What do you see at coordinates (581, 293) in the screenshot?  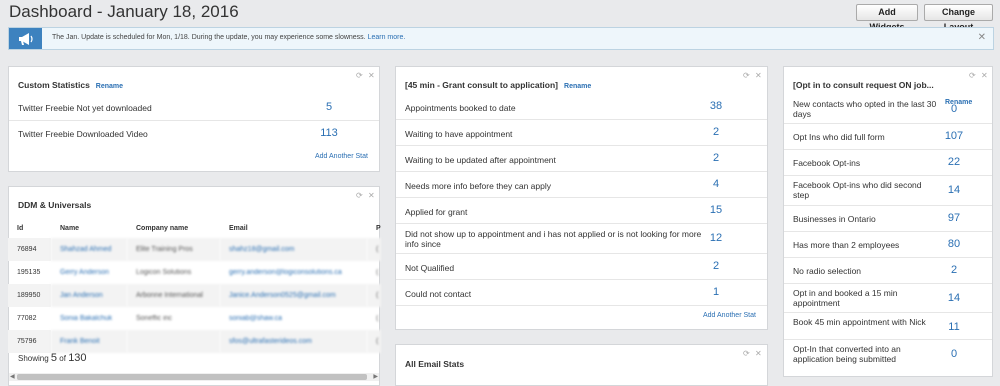 I see `stat-row: Could not contact 1` at bounding box center [581, 293].